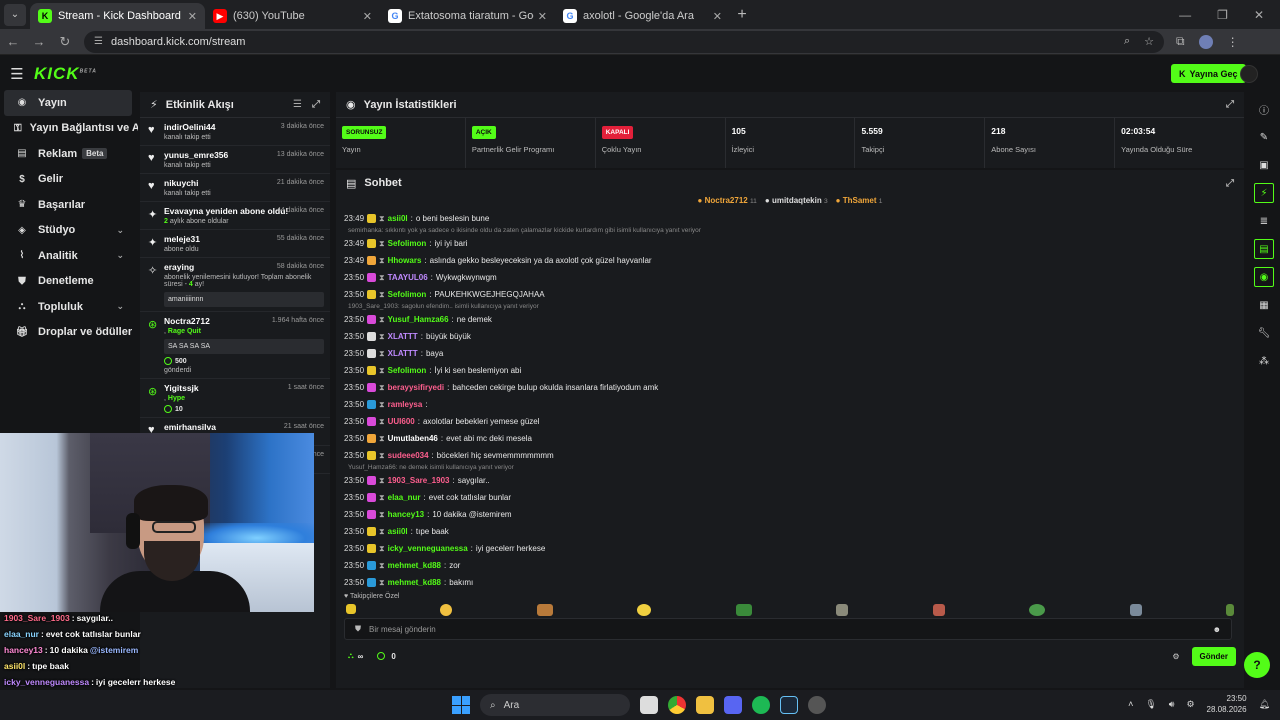  What do you see at coordinates (39, 41) in the screenshot?
I see `forward-icon: →` at bounding box center [39, 41].